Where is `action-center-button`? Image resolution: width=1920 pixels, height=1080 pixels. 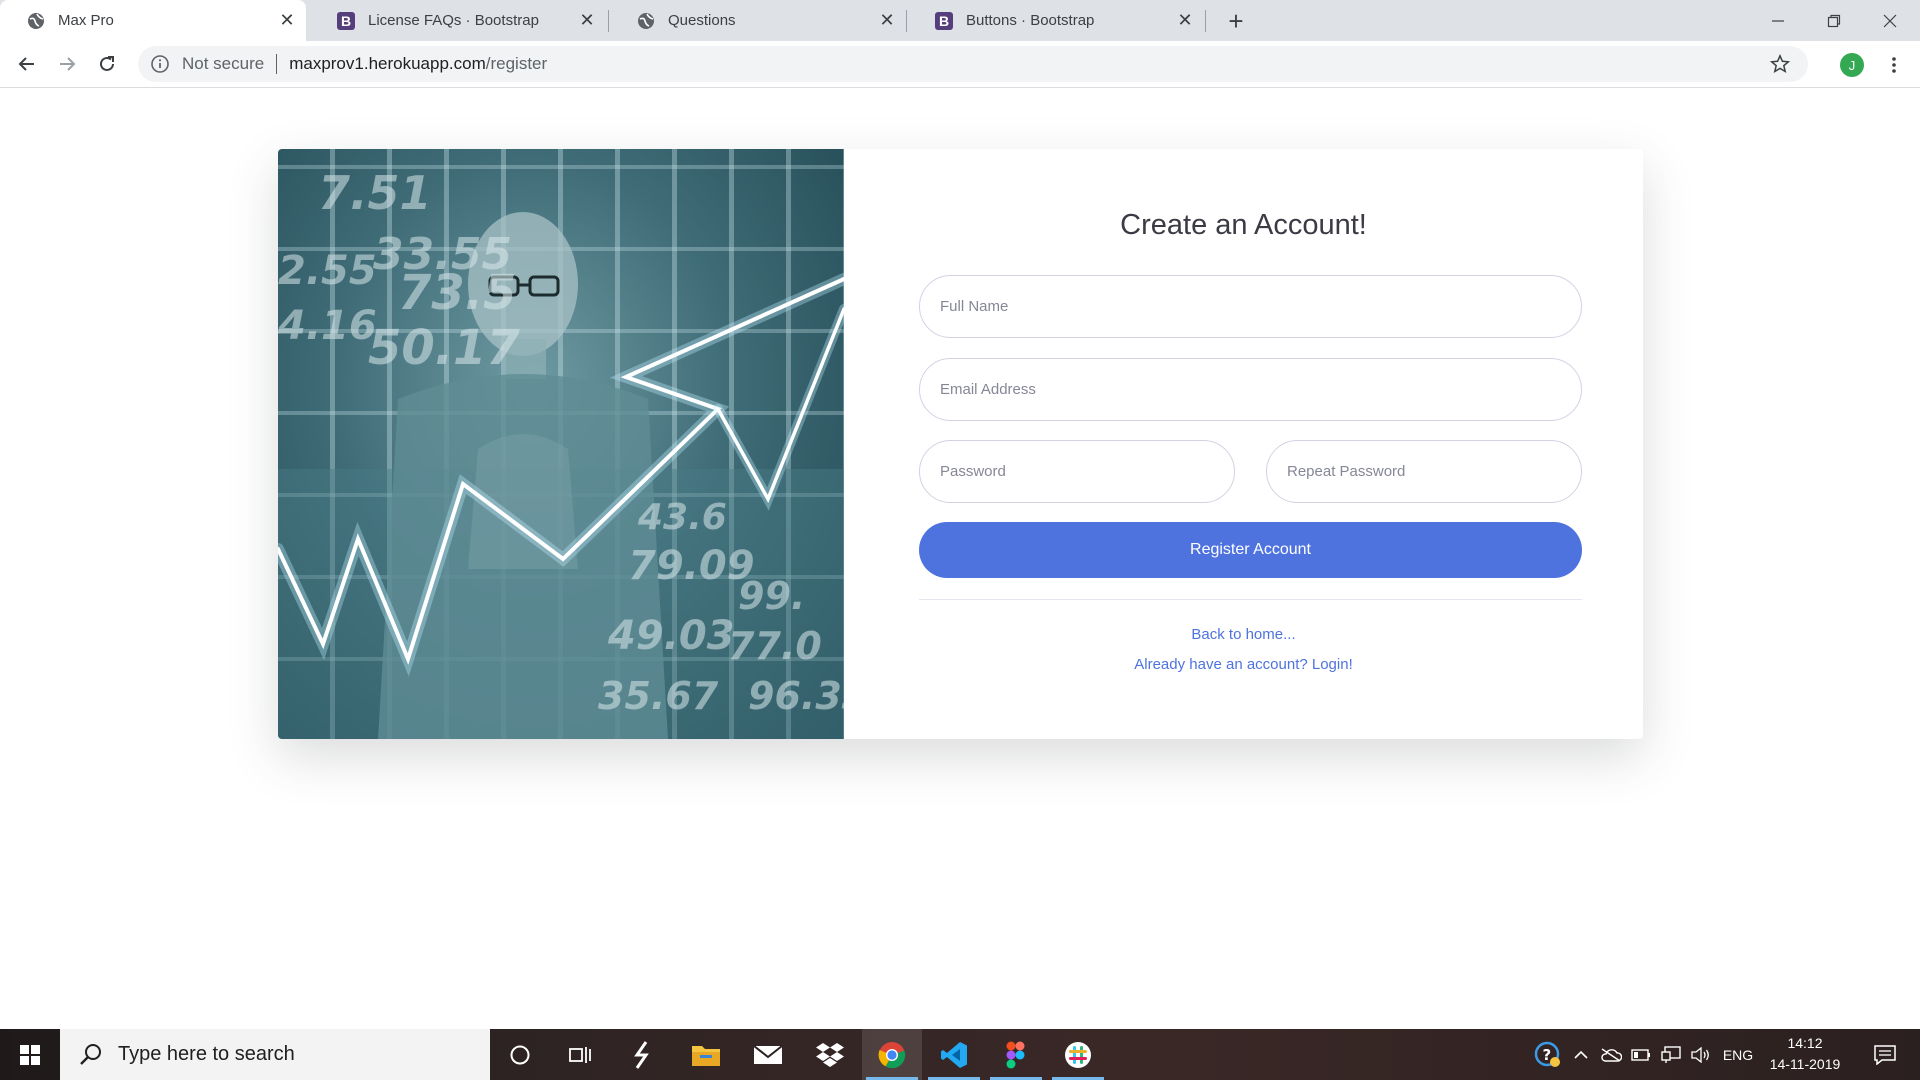 action-center-button is located at coordinates (1885, 1054).